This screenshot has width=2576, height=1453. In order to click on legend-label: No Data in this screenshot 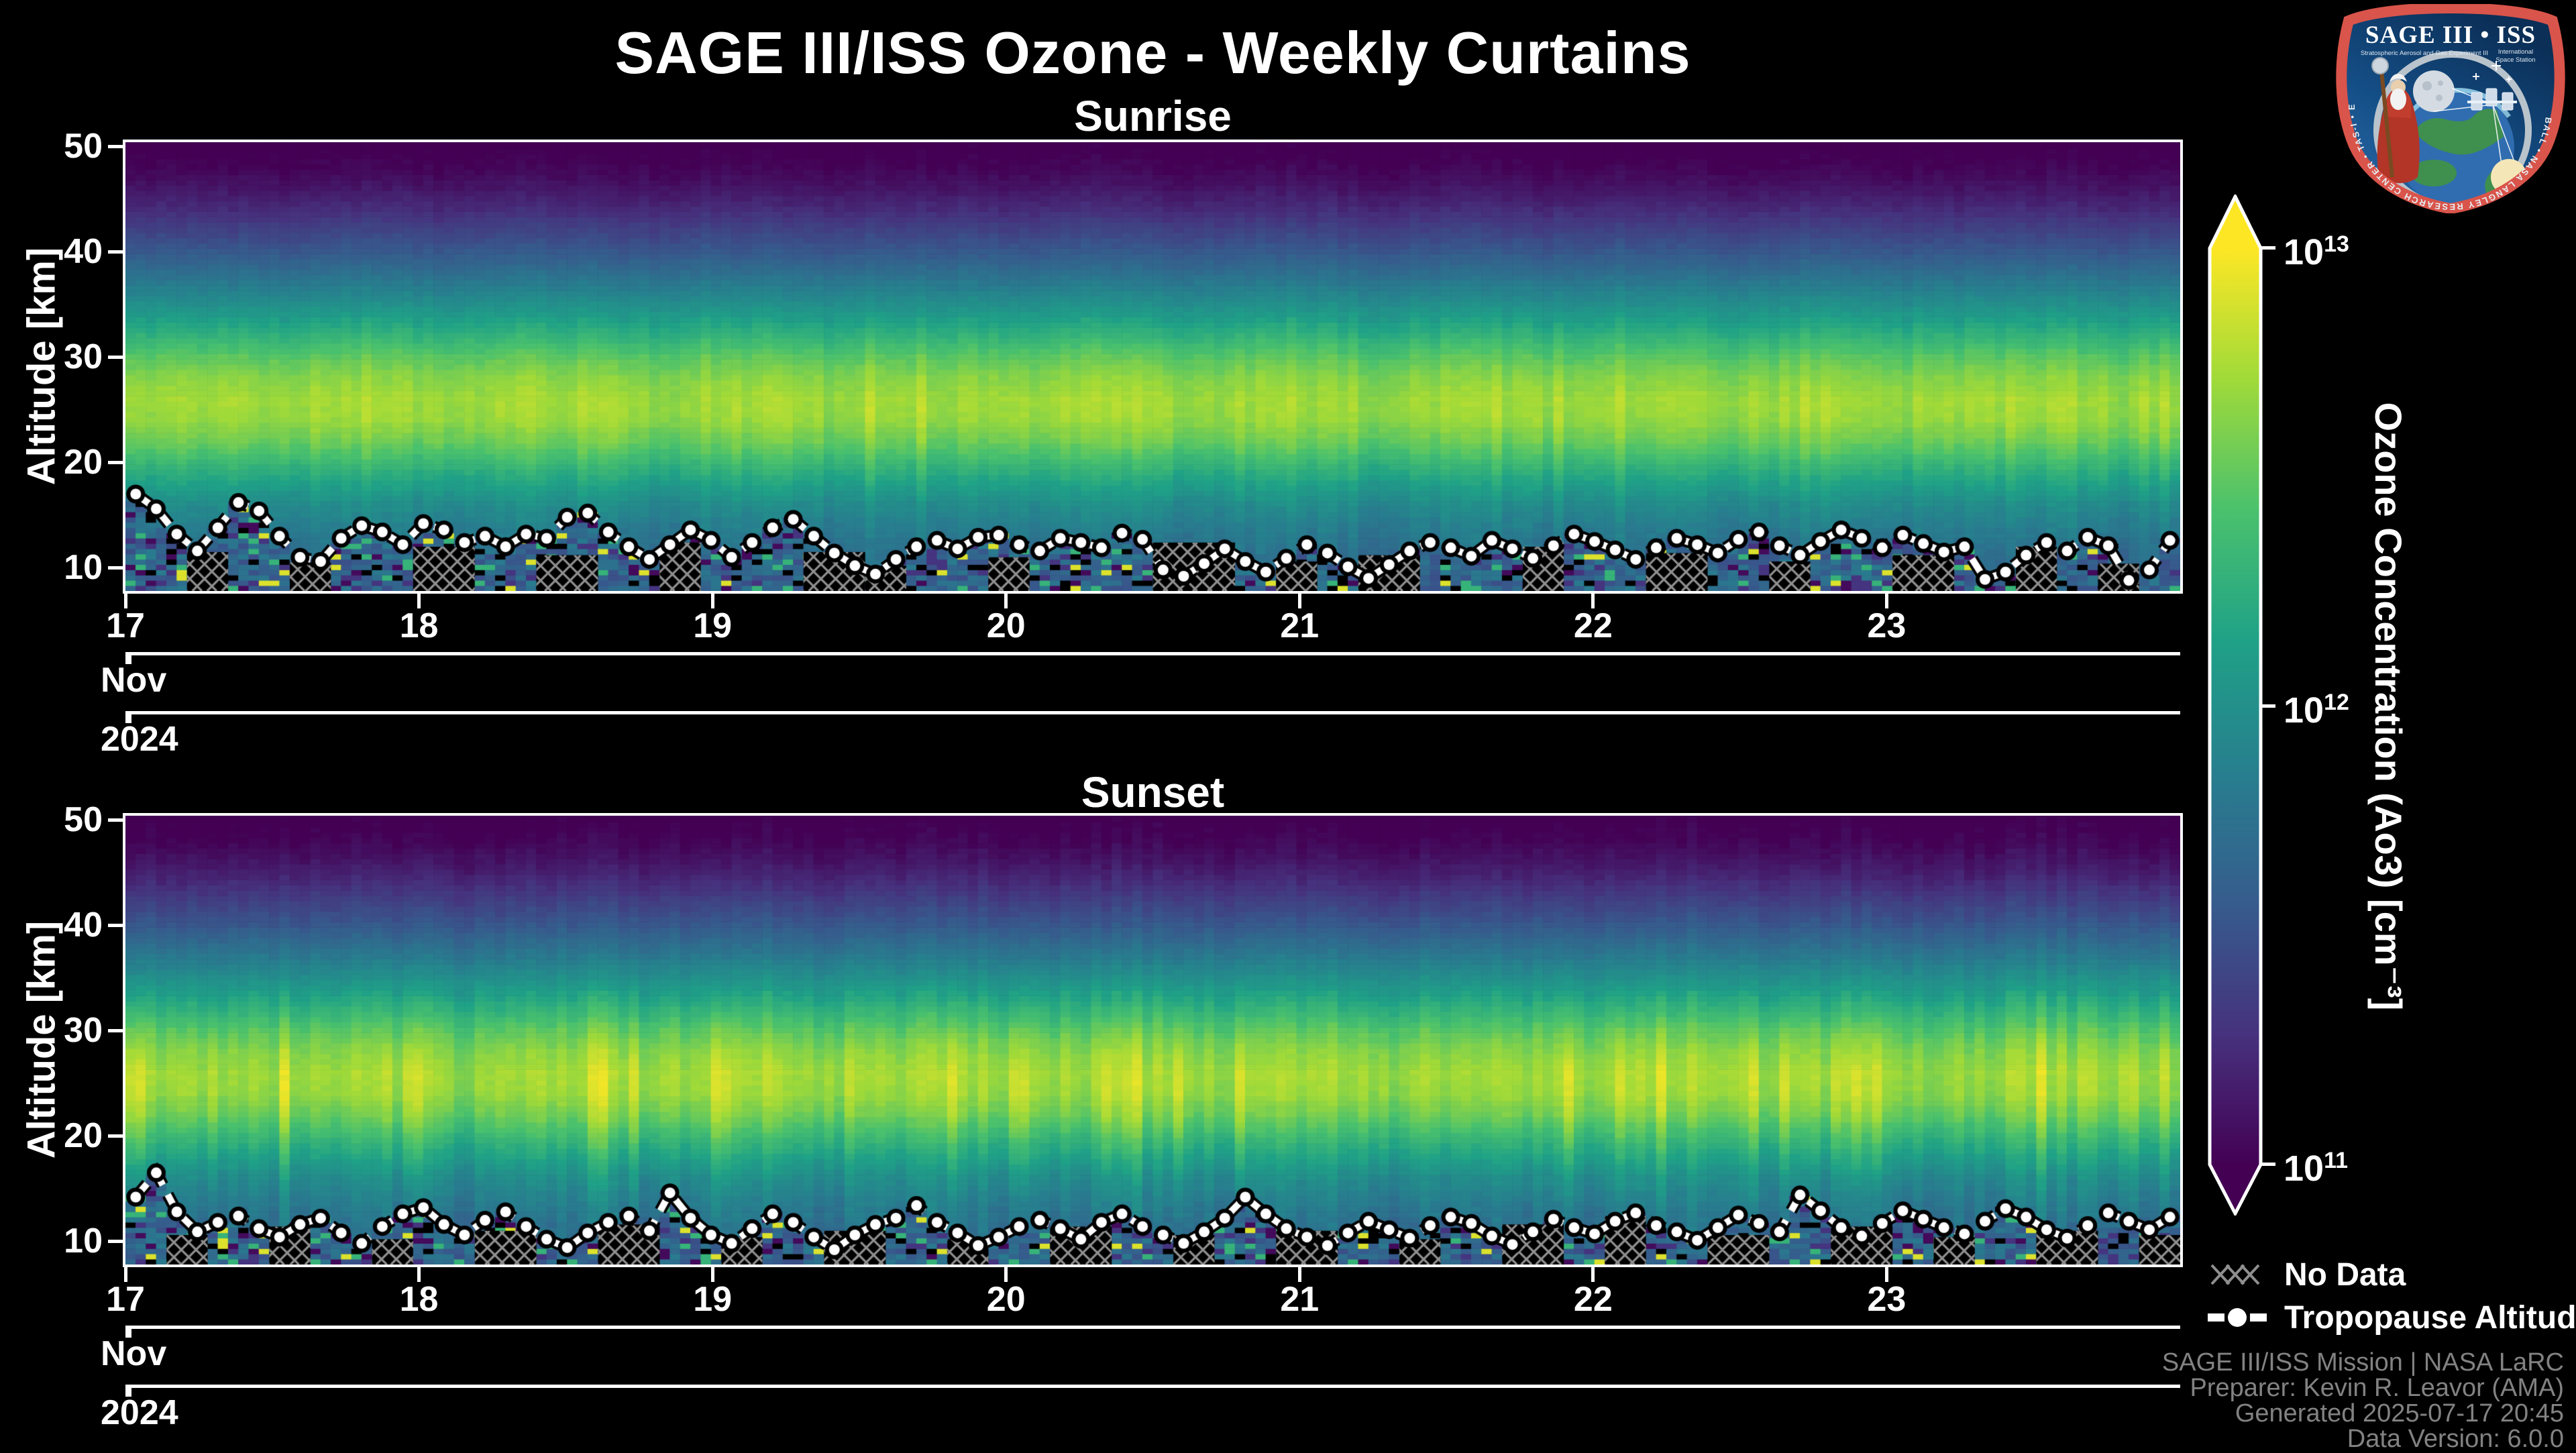, I will do `click(2345, 1274)`.